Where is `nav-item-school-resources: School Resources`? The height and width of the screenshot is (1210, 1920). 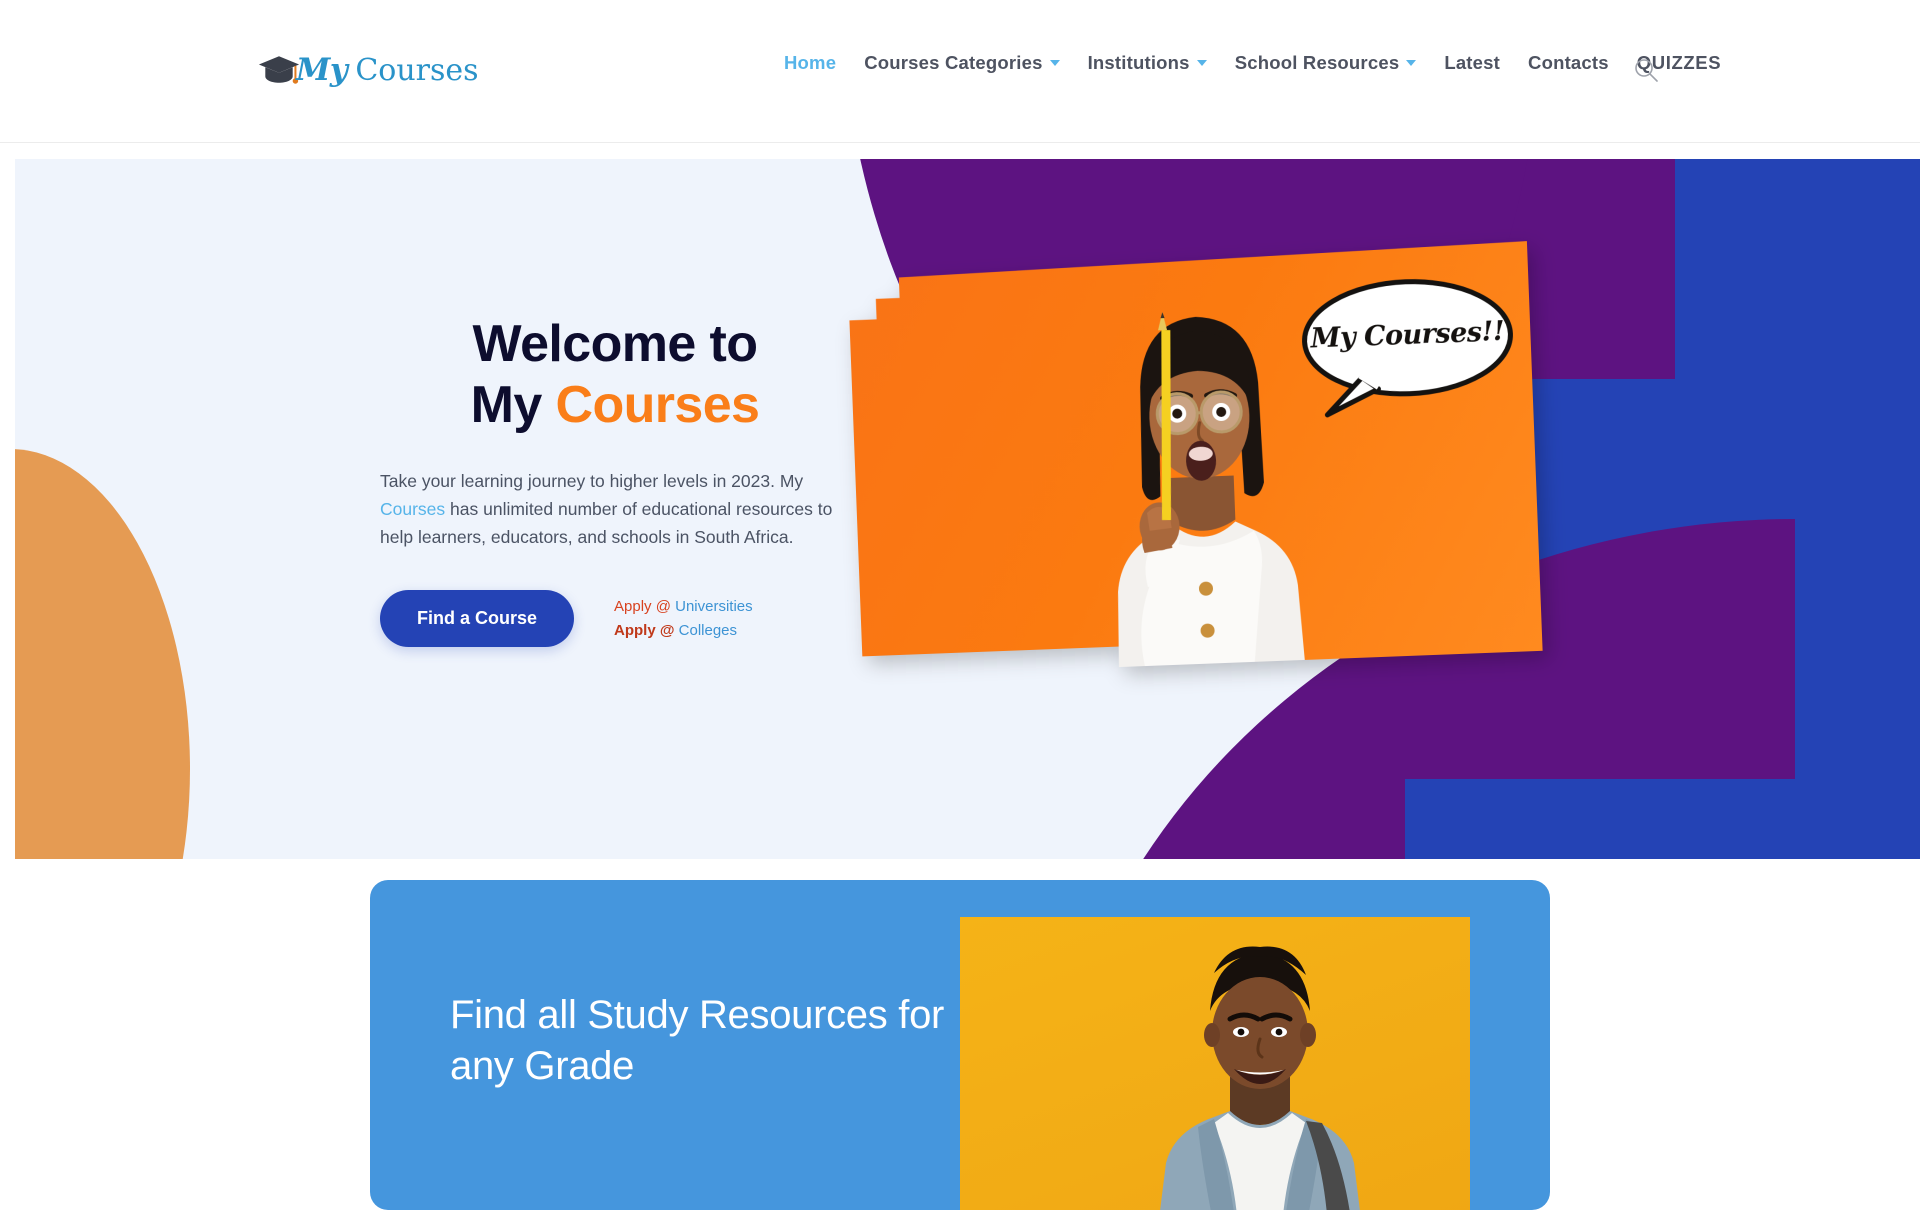 nav-item-school-resources: School Resources is located at coordinates (1326, 63).